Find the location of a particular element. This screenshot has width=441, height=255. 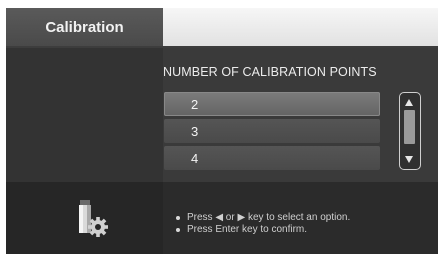

scroll-down-arrow-icon is located at coordinates (409, 159).